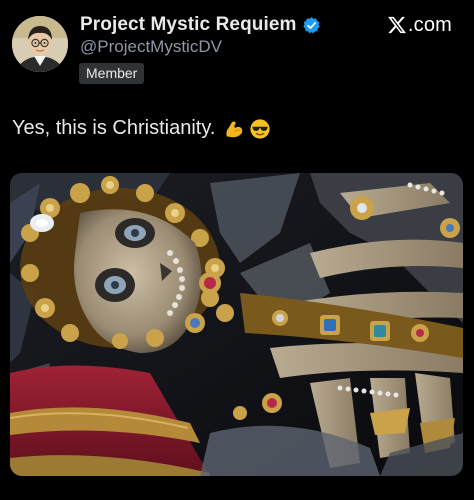  I want to click on post-body: Yes, this is Christianity., so click(141, 128).